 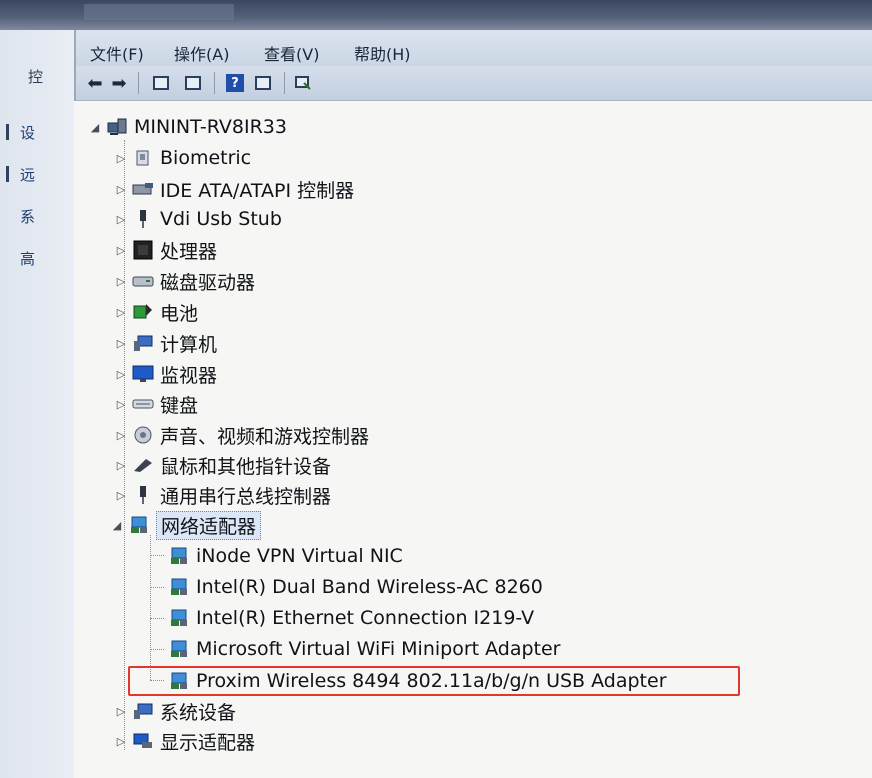 I want to click on background-link: 远, so click(x=27, y=174).